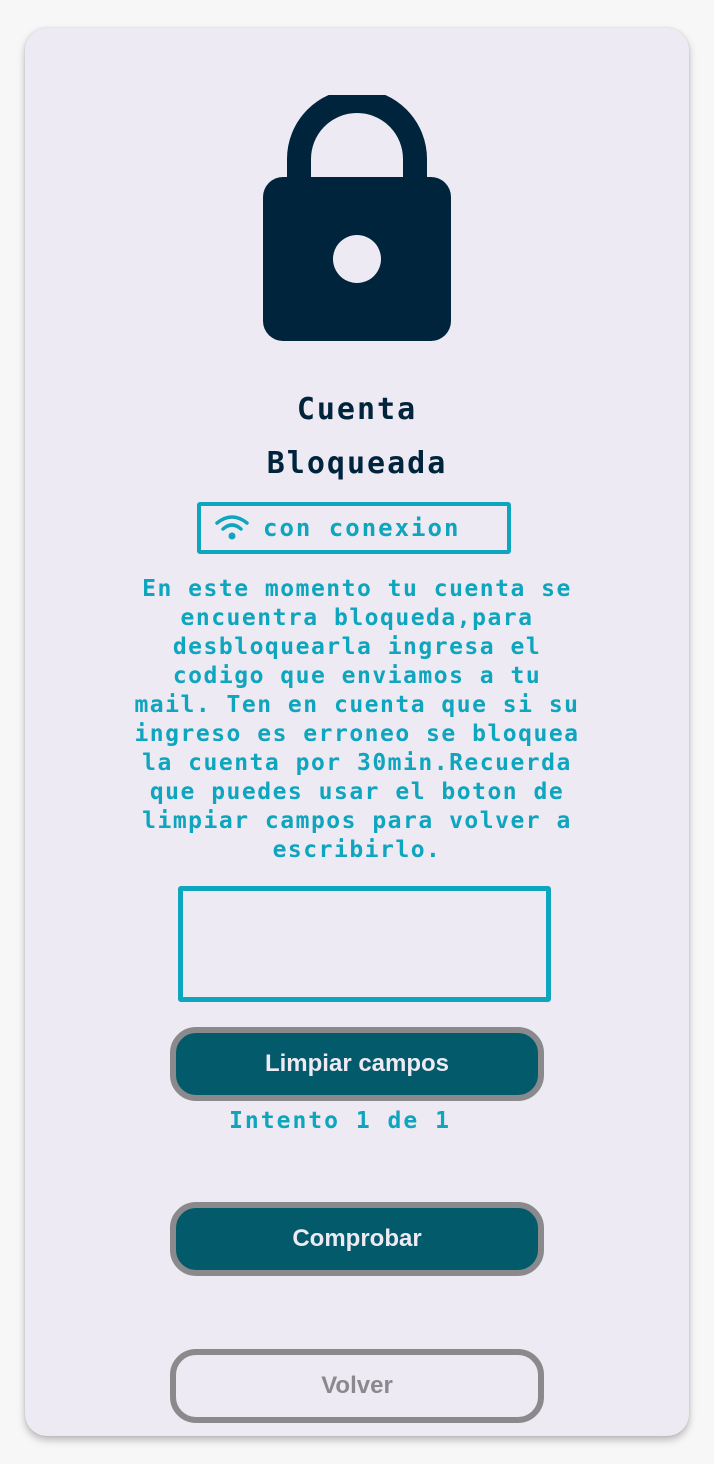  I want to click on connection-label: con conexion, so click(362, 528).